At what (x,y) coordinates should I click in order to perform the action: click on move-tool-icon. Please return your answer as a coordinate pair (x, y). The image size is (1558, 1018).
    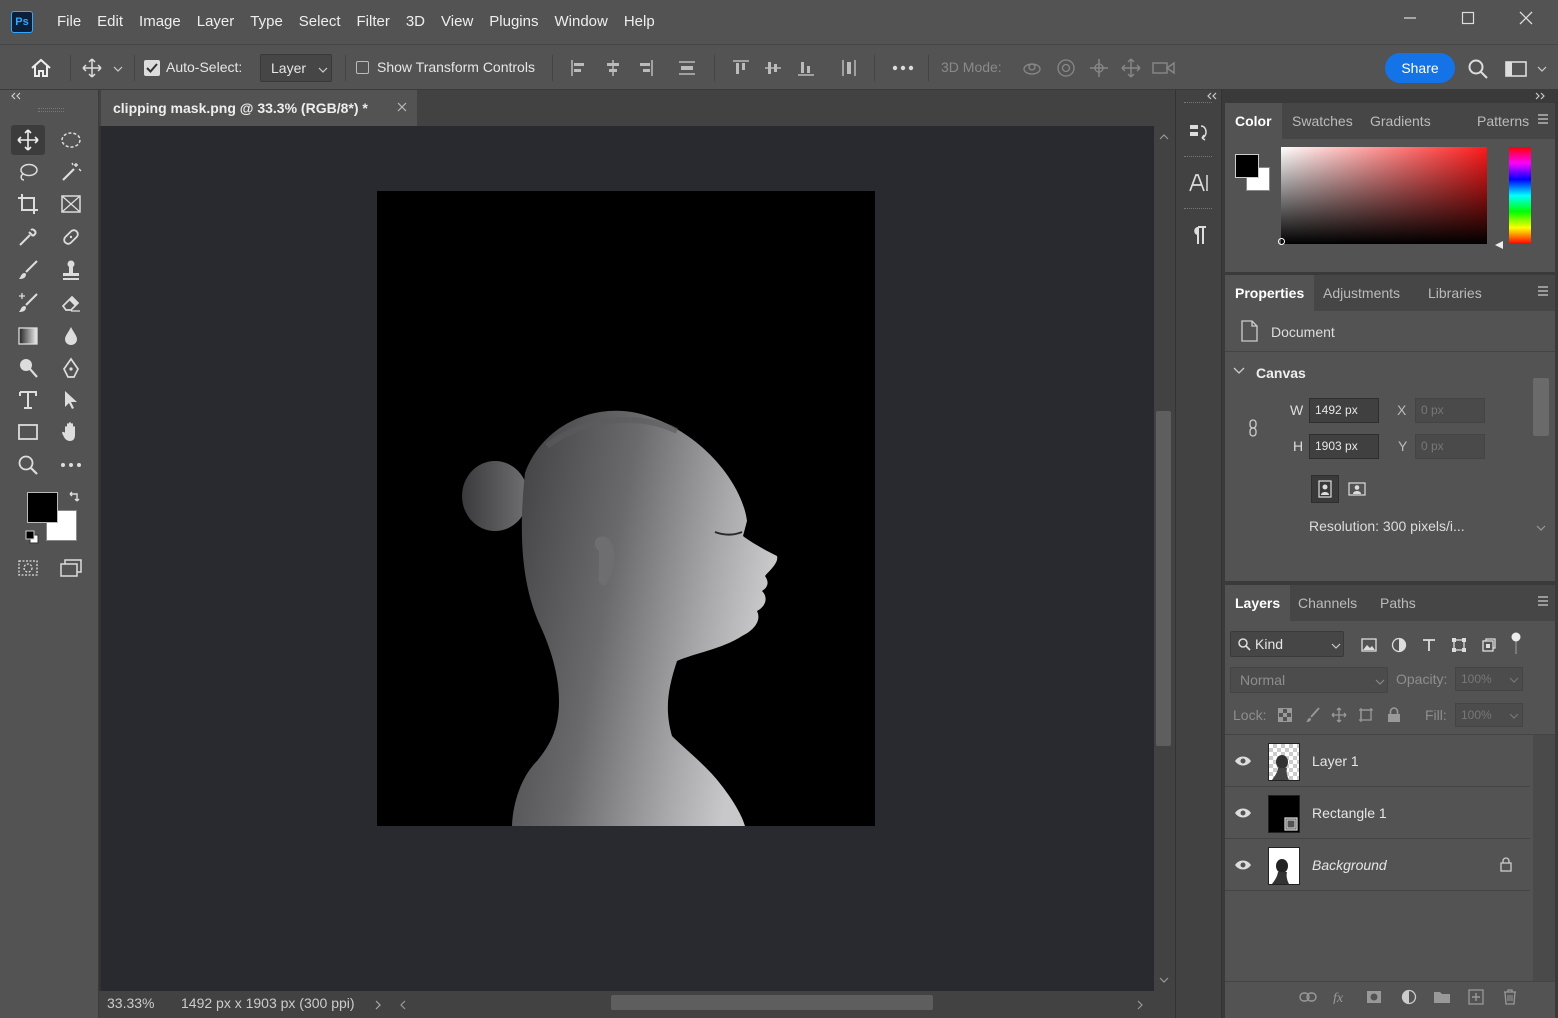
    Looking at the image, I should click on (28, 140).